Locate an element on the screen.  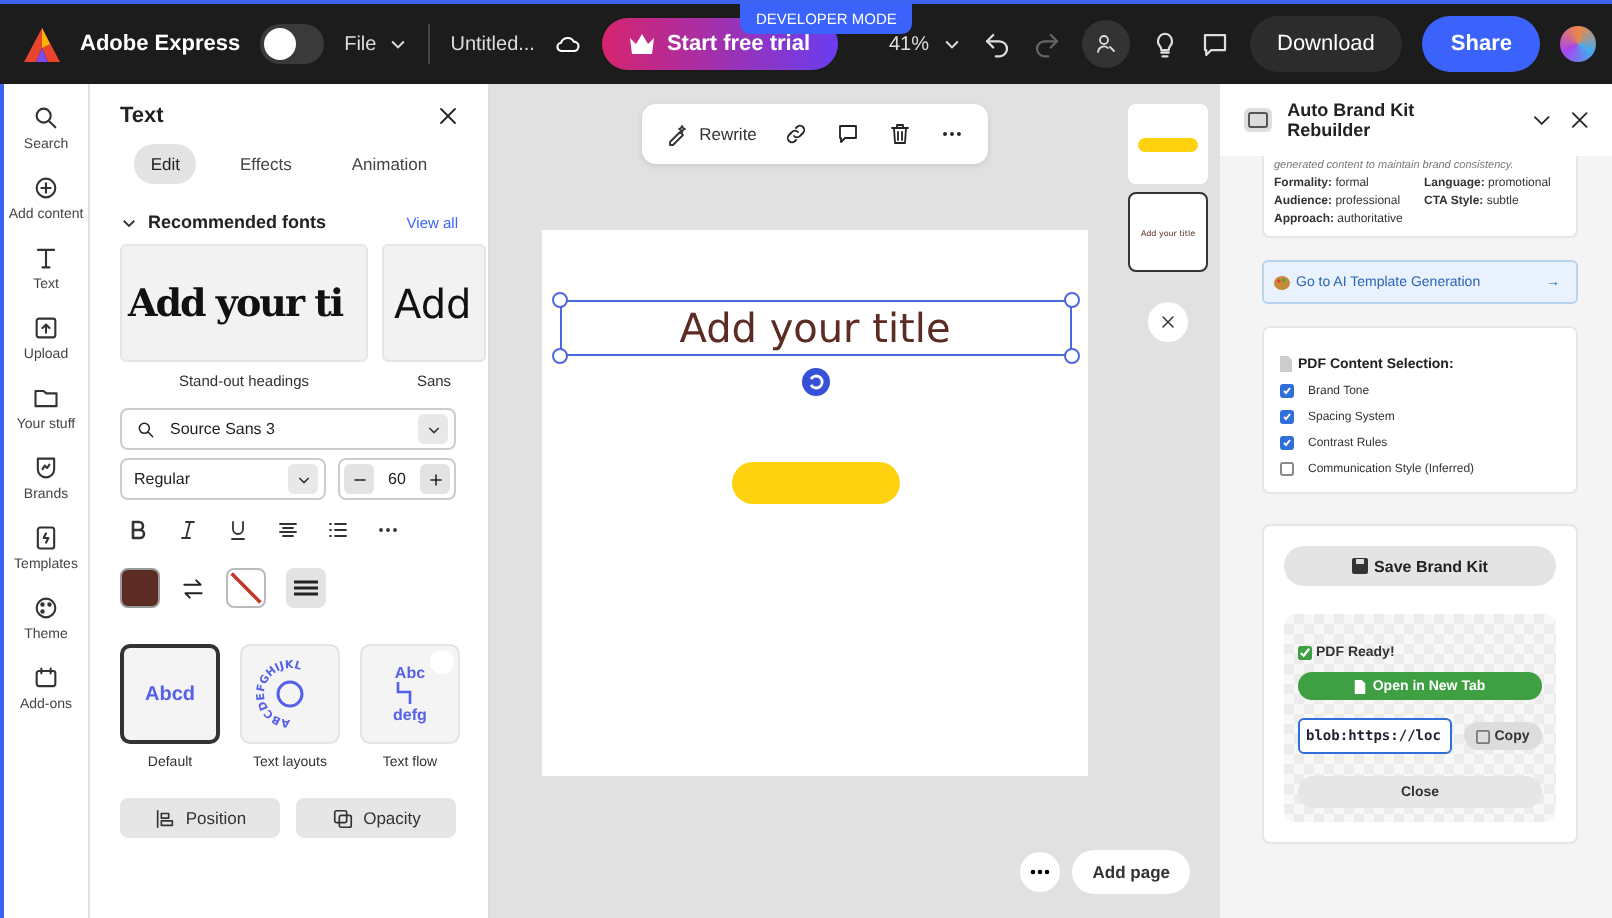
plus-circle-icon is located at coordinates (46, 188).